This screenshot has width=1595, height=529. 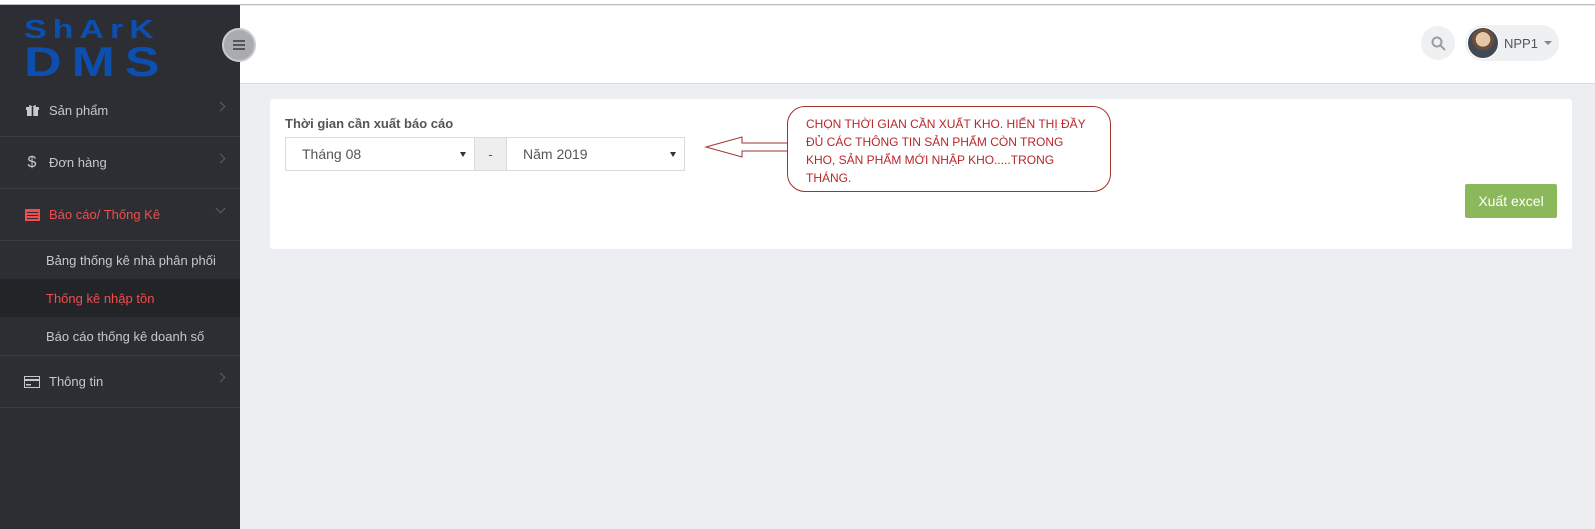 What do you see at coordinates (32, 215) in the screenshot?
I see `report-icon` at bounding box center [32, 215].